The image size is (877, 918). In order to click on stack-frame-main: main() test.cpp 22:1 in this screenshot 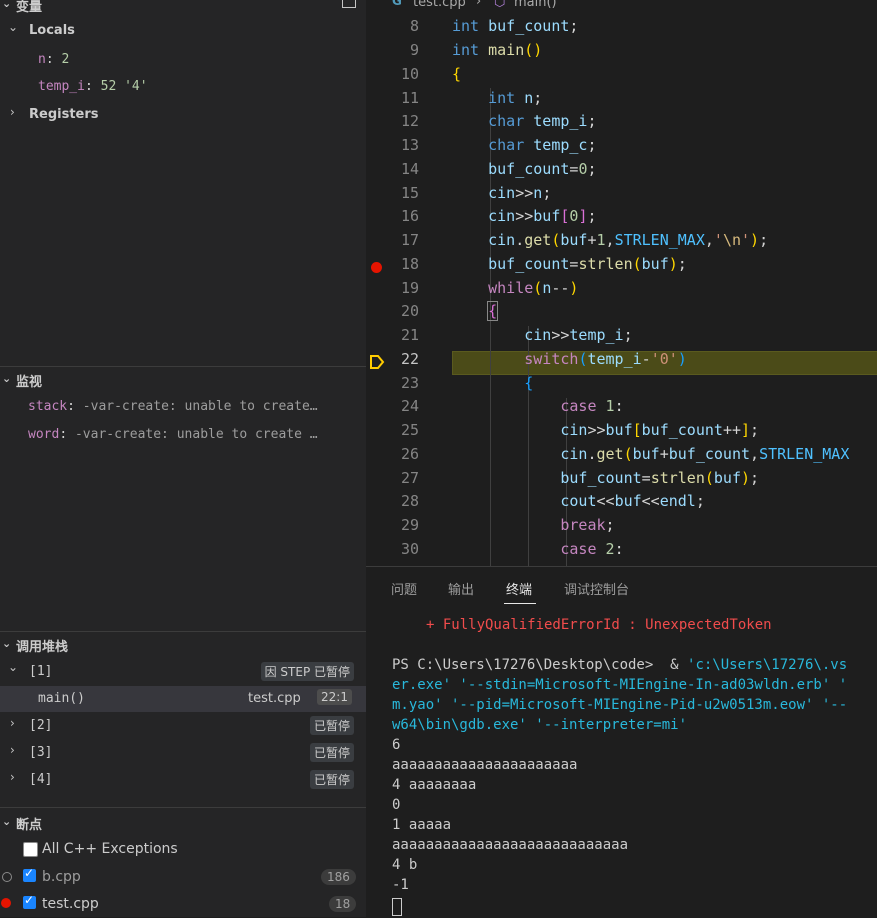, I will do `click(183, 699)`.